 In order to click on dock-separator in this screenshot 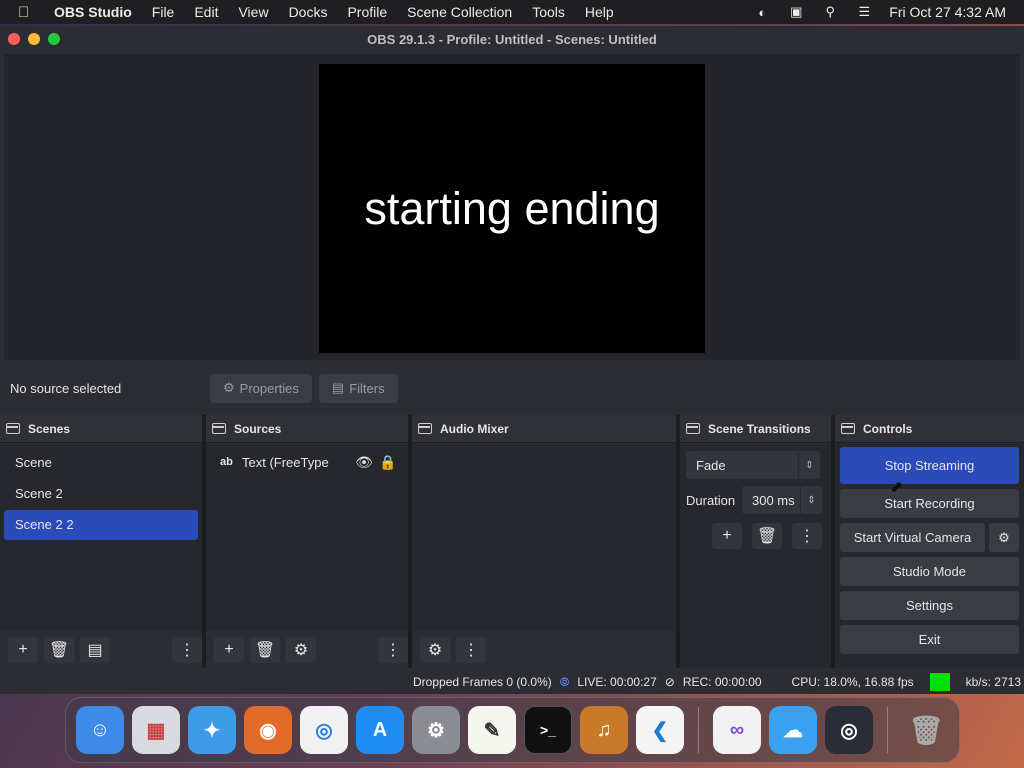, I will do `click(887, 730)`.